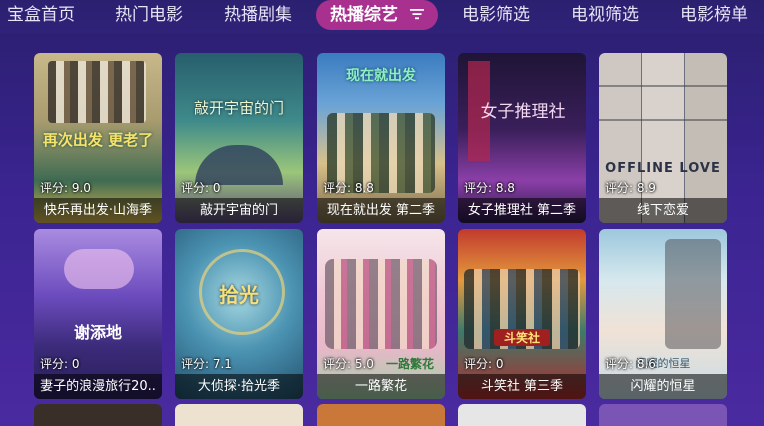 The image size is (764, 426). What do you see at coordinates (663, 314) in the screenshot?
I see `card-variety: 闪耀的恒星 评分: 8.6 闪耀的恒星` at bounding box center [663, 314].